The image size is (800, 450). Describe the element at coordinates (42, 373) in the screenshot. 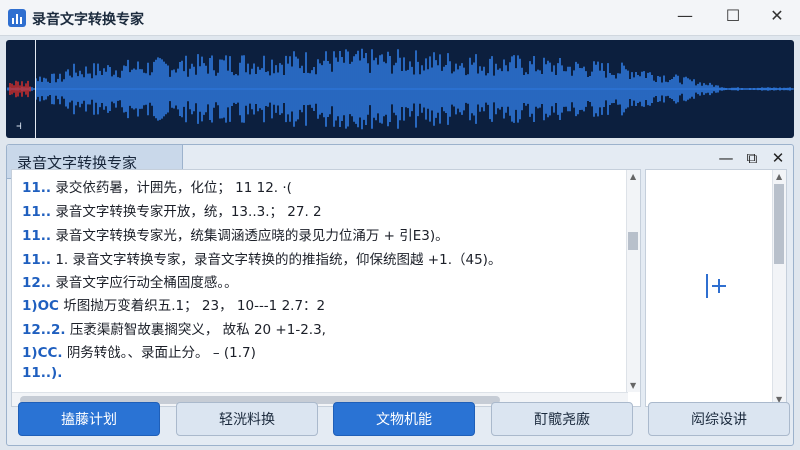

I see `line-number: 11..).` at that location.